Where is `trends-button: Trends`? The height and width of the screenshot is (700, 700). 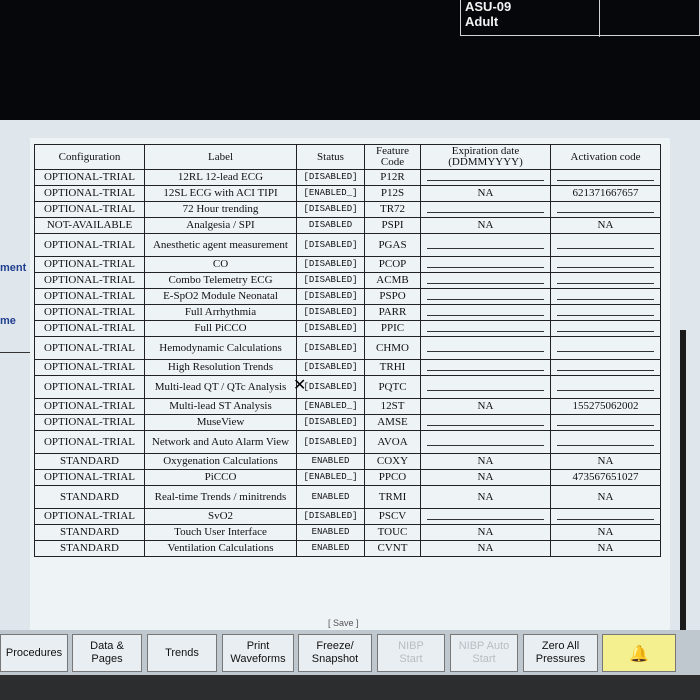
trends-button: Trends is located at coordinates (182, 653).